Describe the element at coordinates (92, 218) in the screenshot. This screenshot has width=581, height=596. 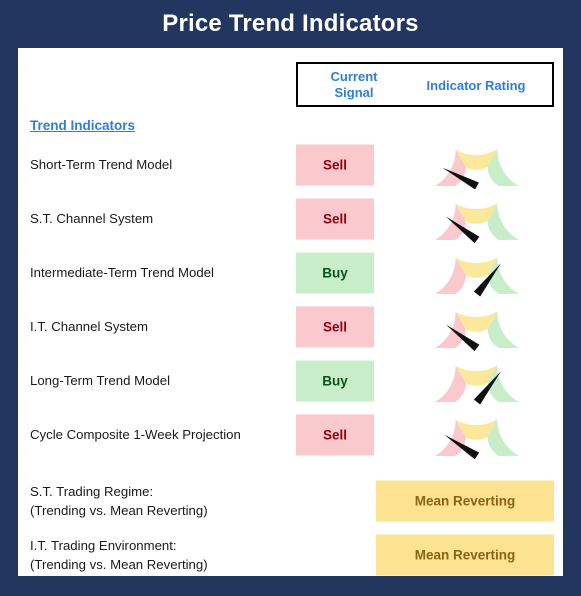
I see `indicator-row-label: S.T. Channel System` at that location.